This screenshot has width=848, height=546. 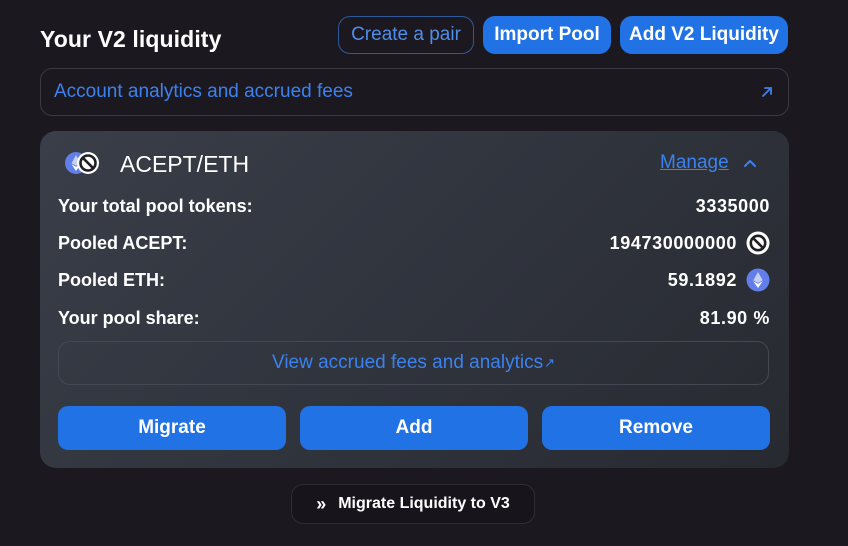 I want to click on eth-icon, so click(x=758, y=280).